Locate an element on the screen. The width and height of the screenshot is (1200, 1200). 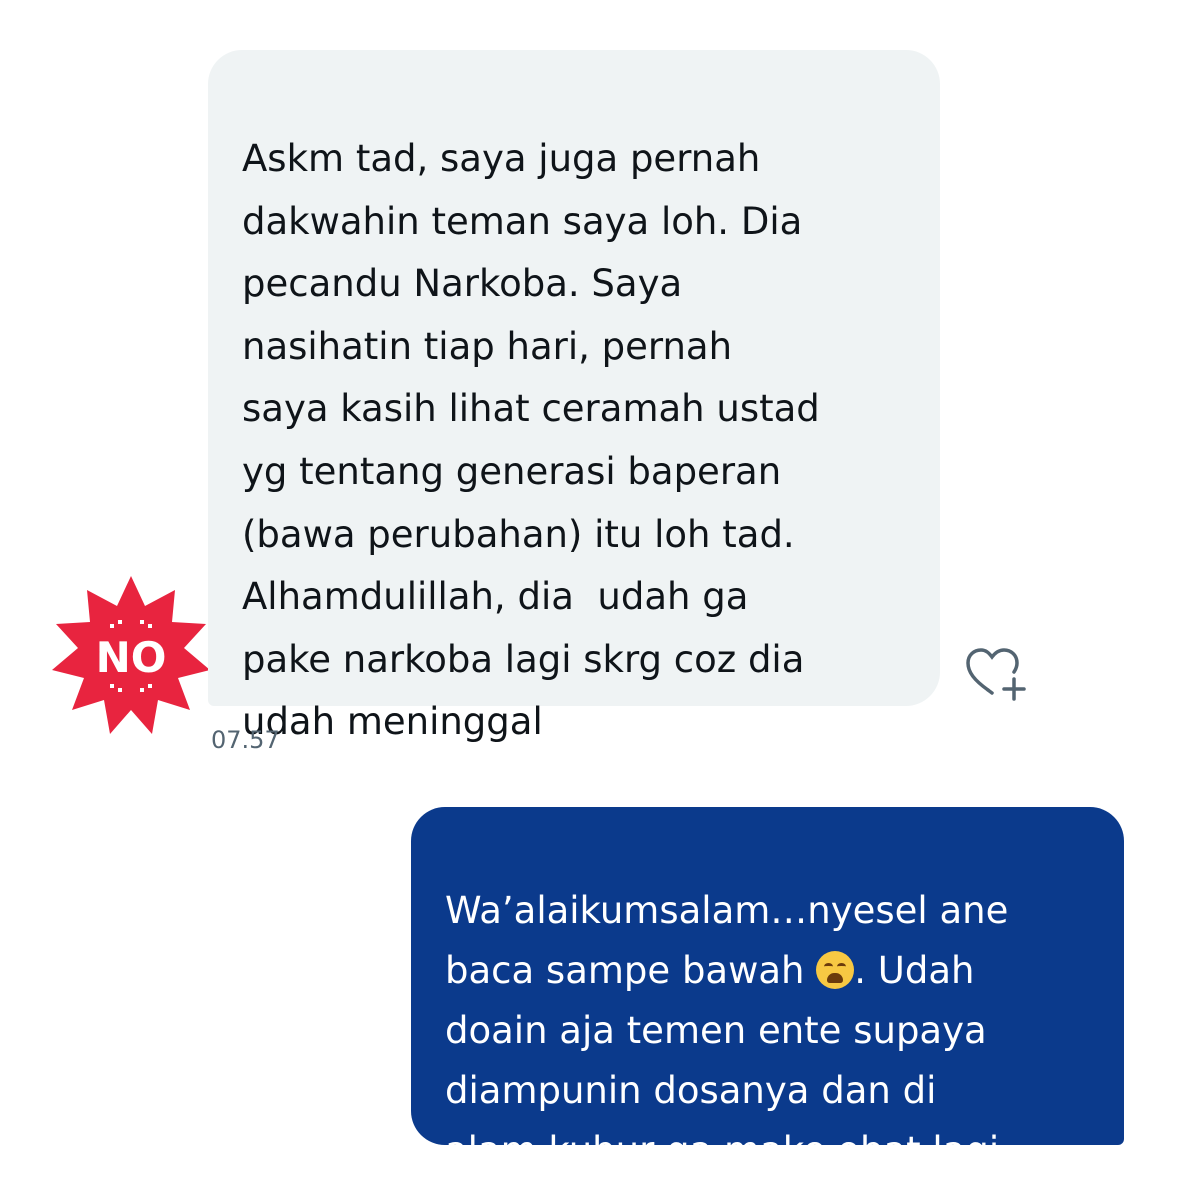
no-sticker-badge: NO is located at coordinates (131, 655).